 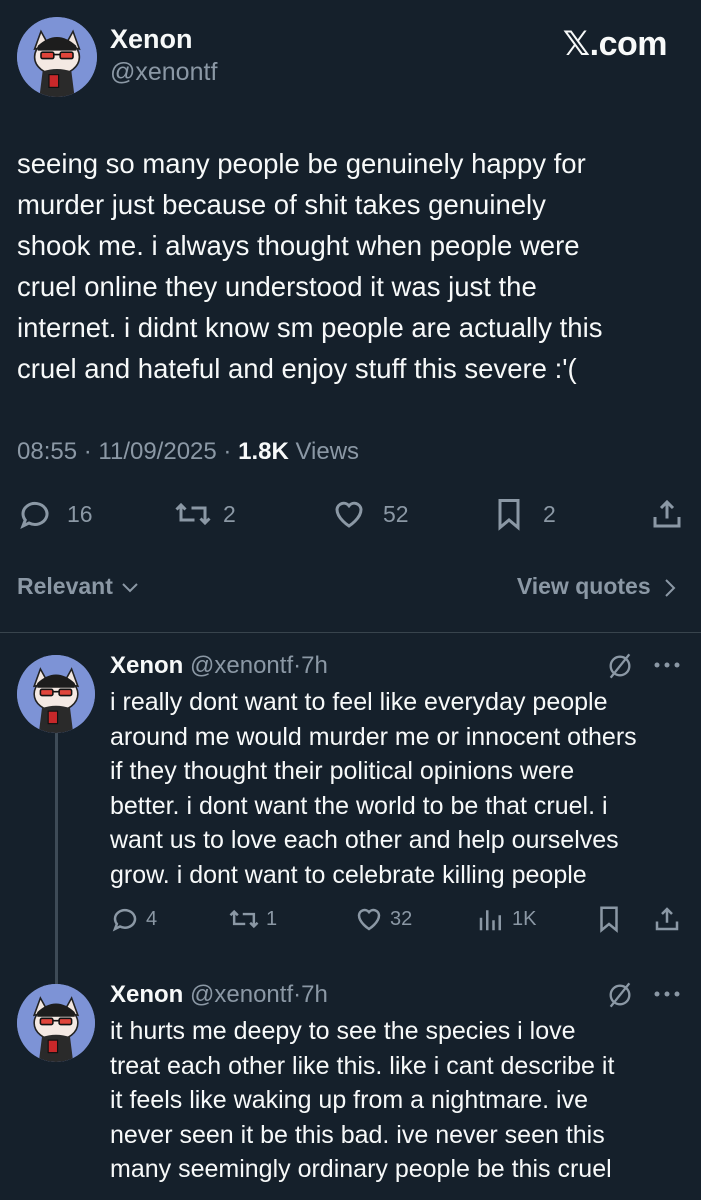 I want to click on chevron-right-icon, so click(x=670, y=588).